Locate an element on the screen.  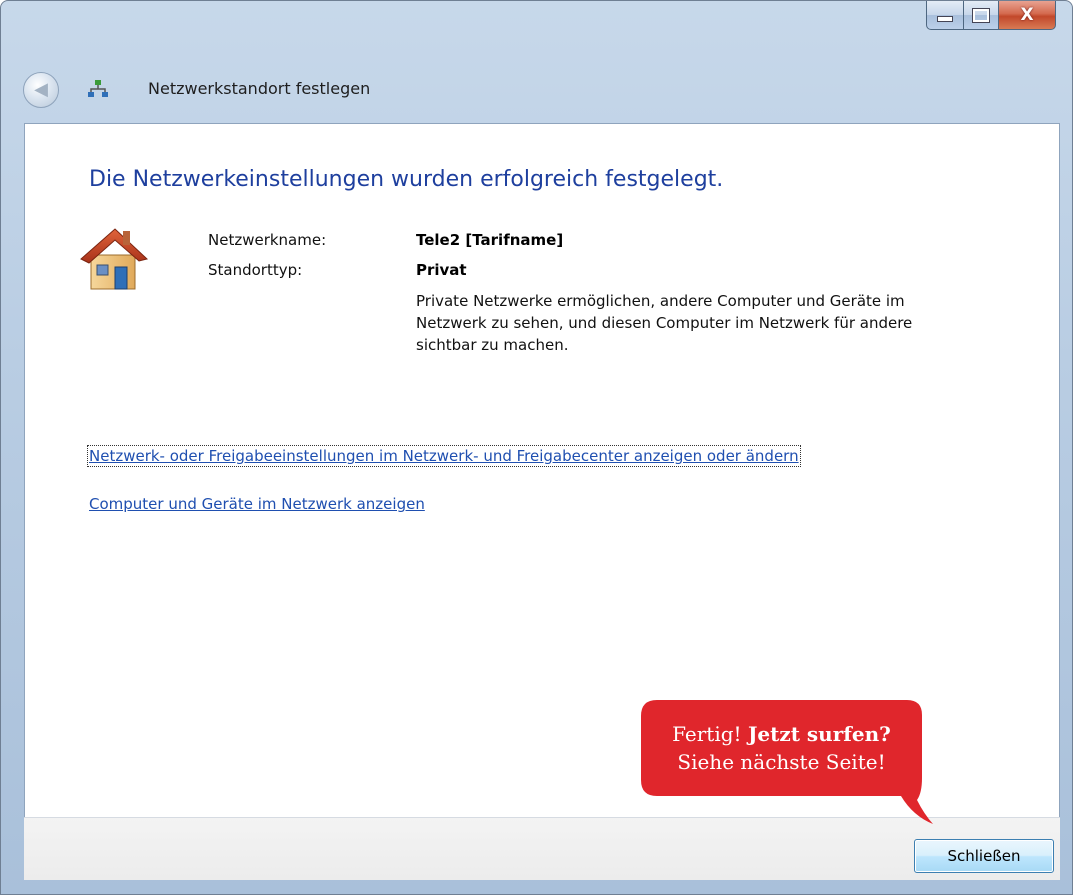
back-button: ◀ is located at coordinates (41, 90).